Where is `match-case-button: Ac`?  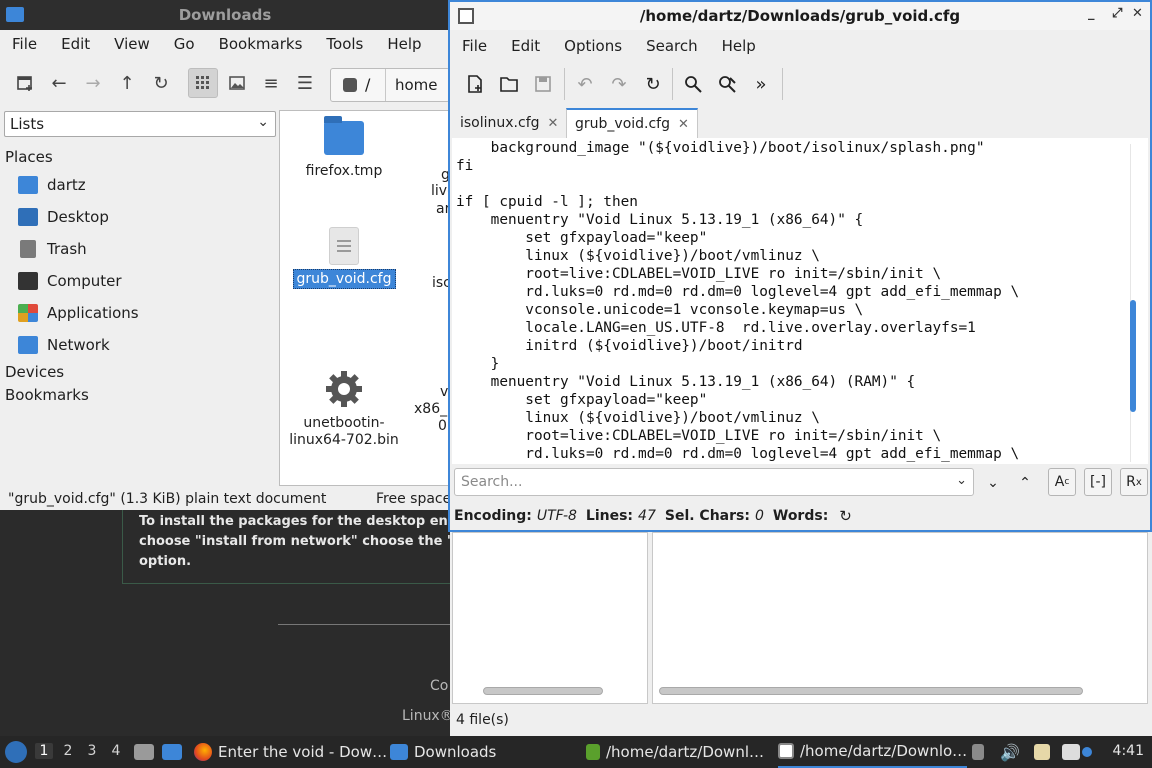
match-case-button: Ac is located at coordinates (1062, 482).